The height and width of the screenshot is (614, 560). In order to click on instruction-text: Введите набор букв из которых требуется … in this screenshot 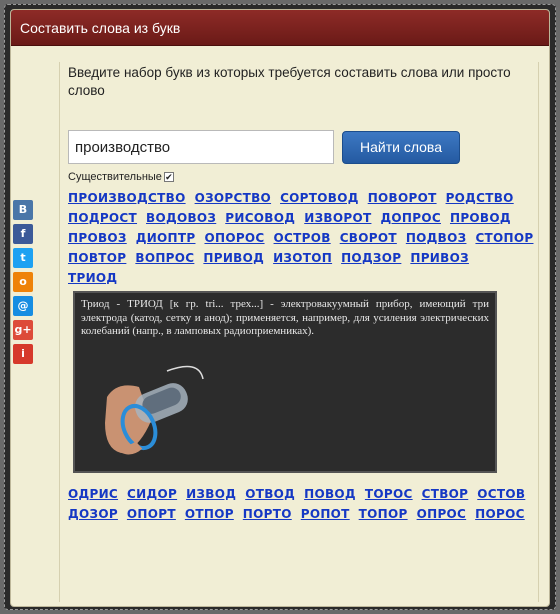, I will do `click(289, 81)`.